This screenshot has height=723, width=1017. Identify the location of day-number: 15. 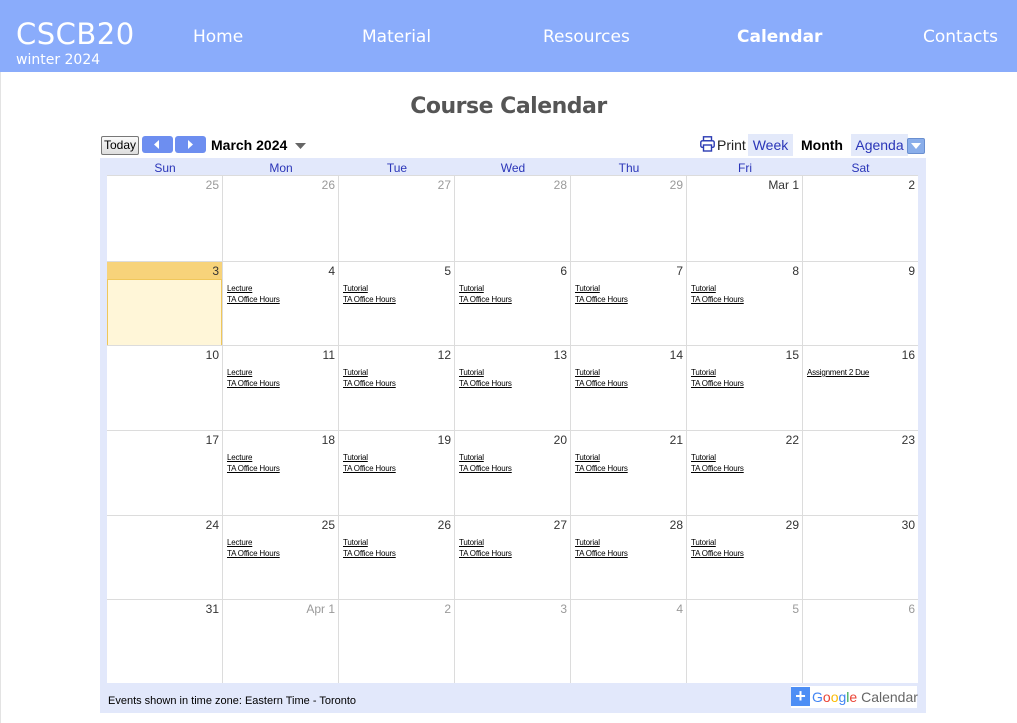
(792, 355).